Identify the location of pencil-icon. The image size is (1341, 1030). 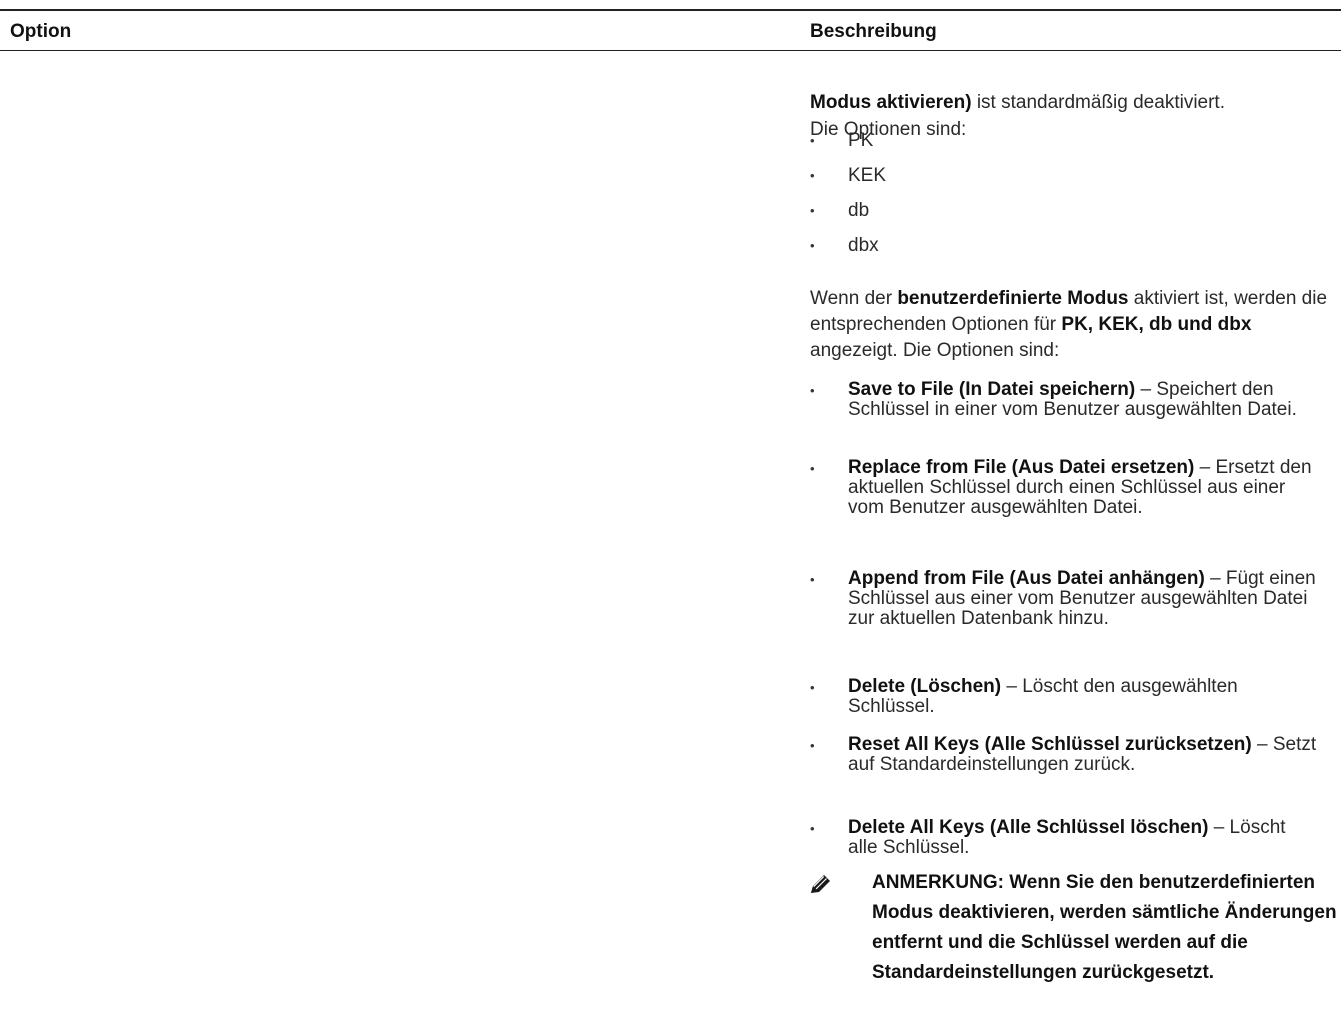
(821, 884).